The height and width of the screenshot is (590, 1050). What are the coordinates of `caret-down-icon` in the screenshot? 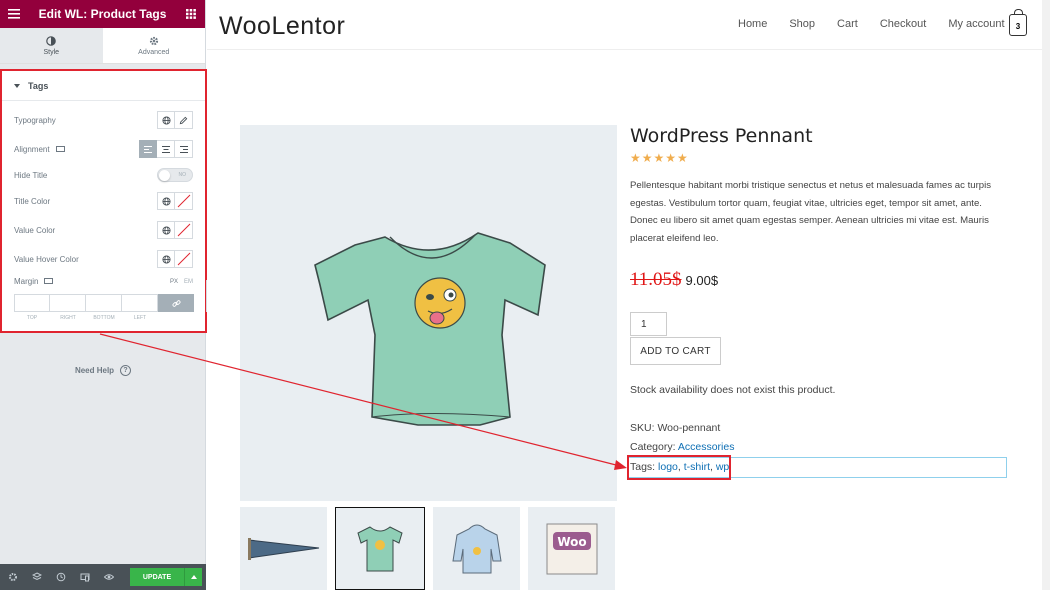 It's located at (17, 85).